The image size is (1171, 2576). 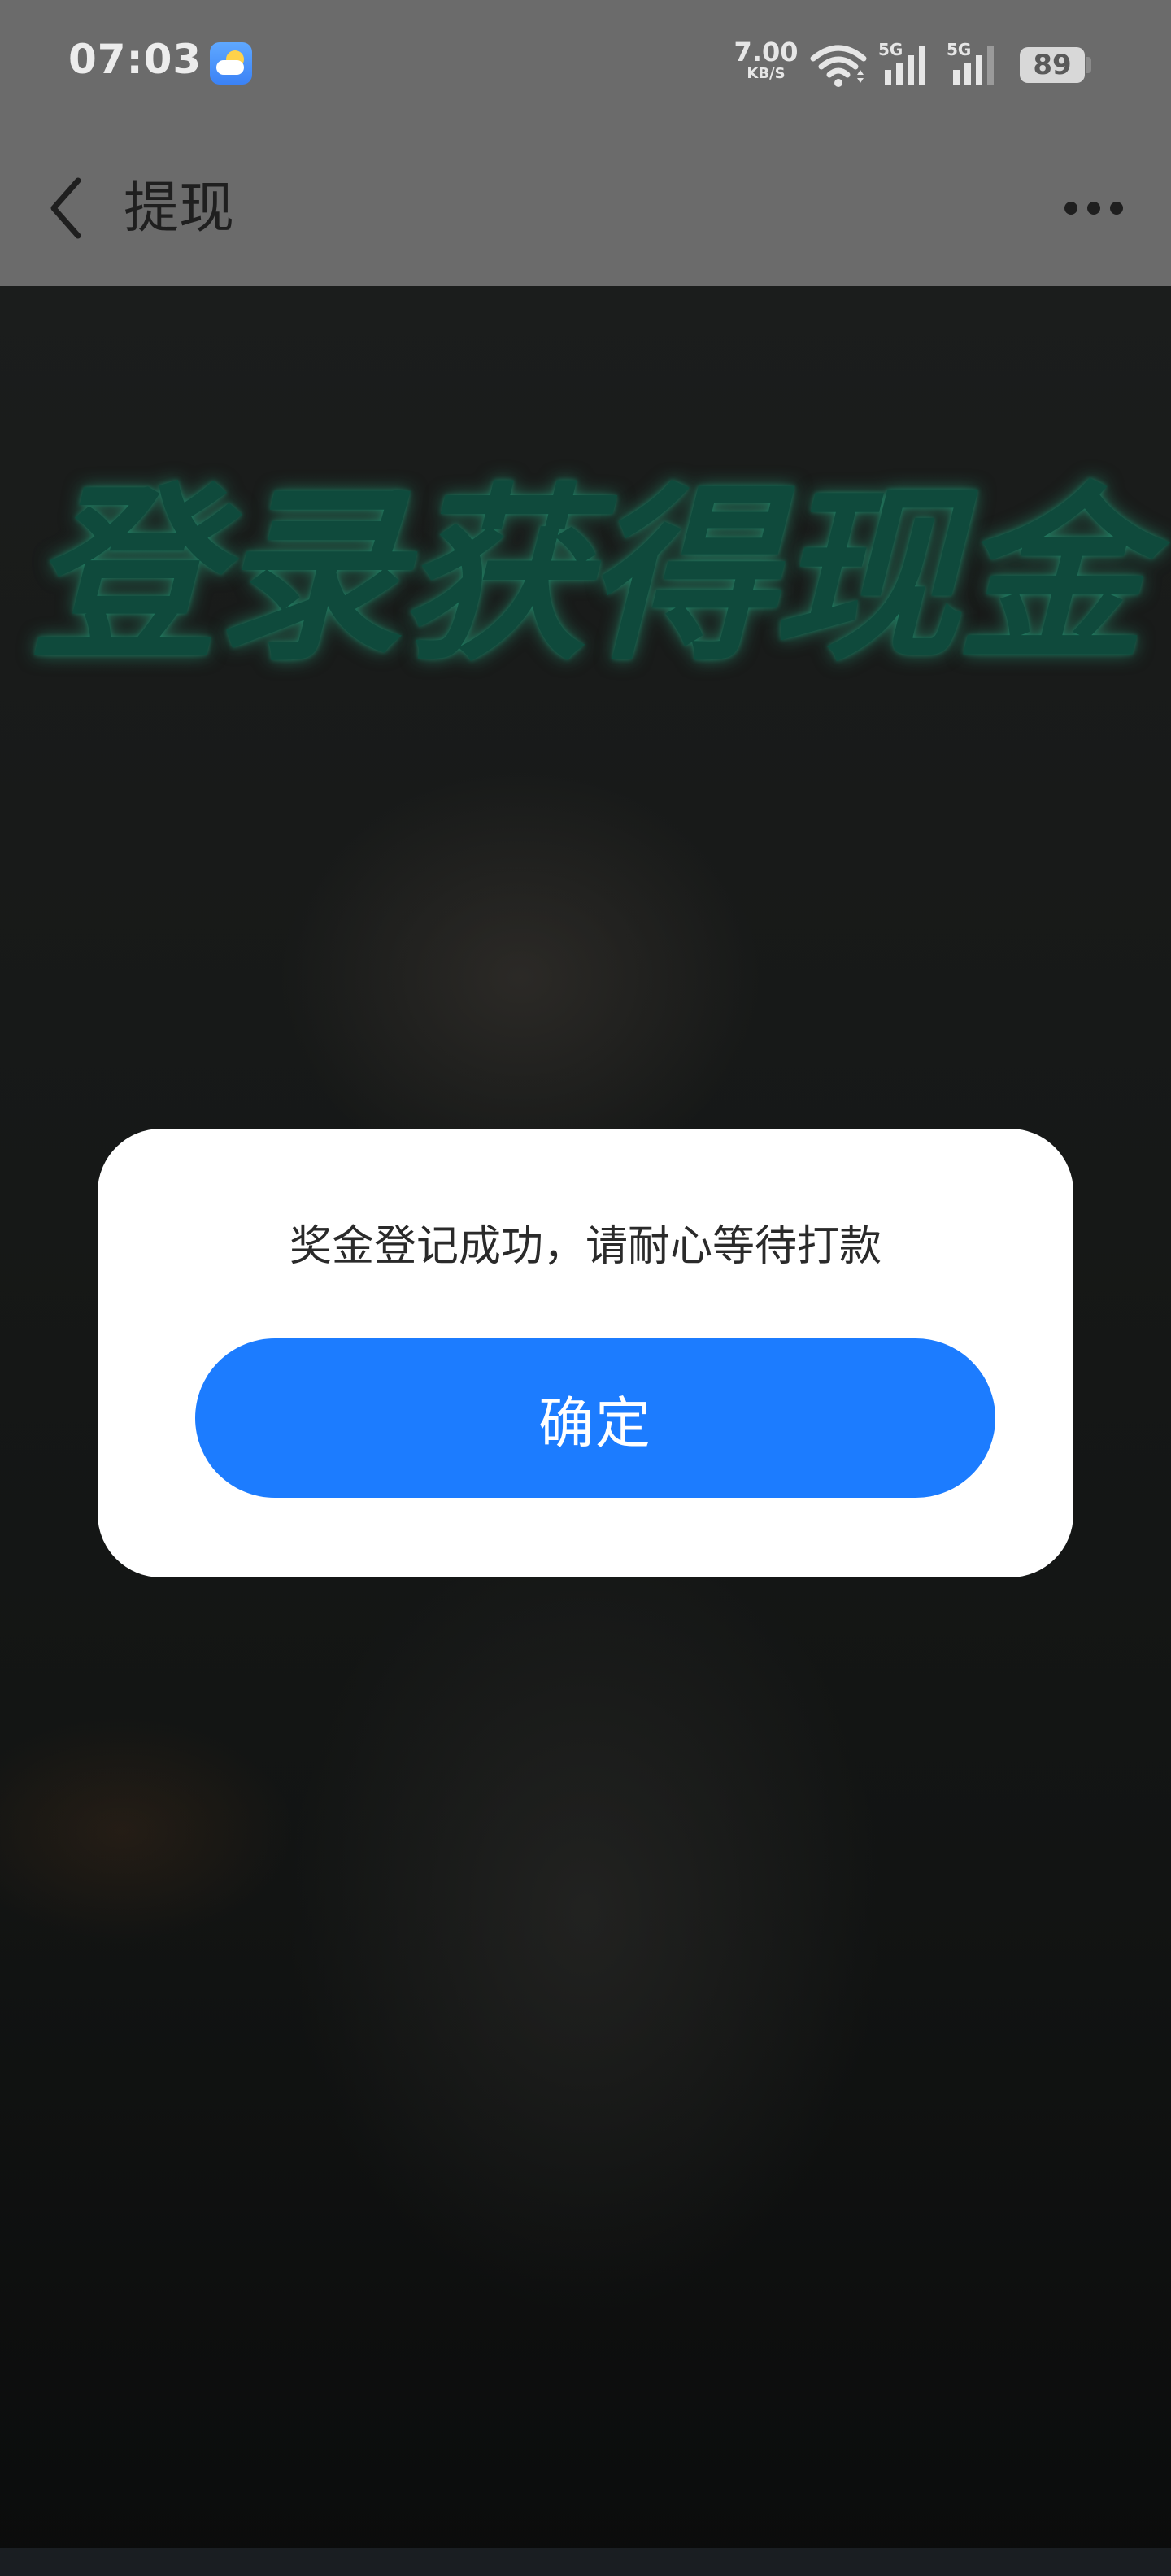 I want to click on network-speed-value: 7.00, so click(x=767, y=52).